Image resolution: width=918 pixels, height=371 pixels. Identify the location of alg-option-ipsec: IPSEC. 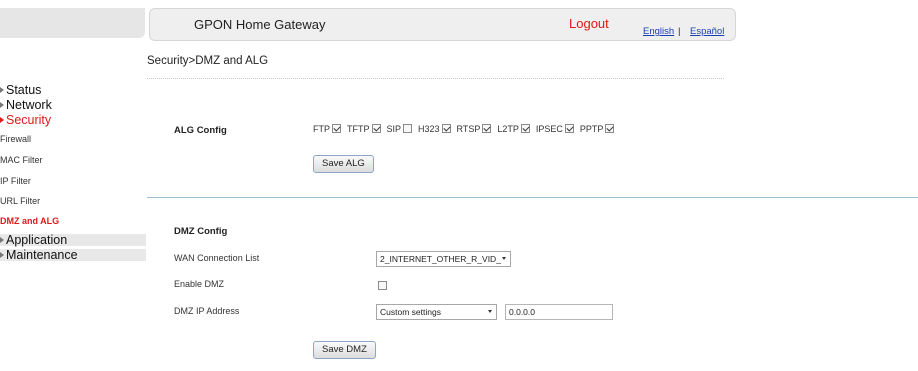
(555, 129).